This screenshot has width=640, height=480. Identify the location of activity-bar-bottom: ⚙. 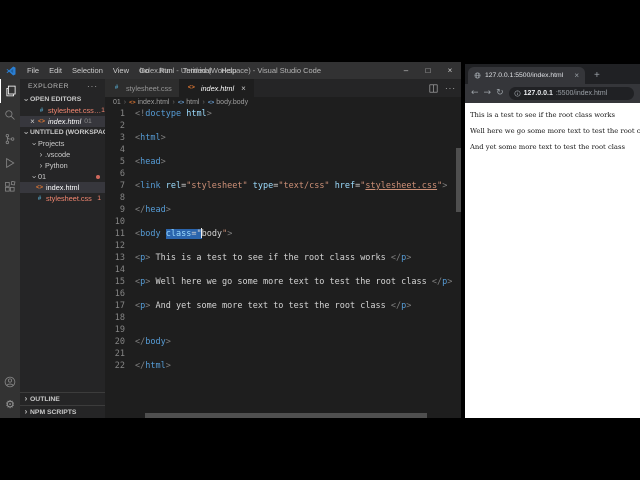
(10, 393).